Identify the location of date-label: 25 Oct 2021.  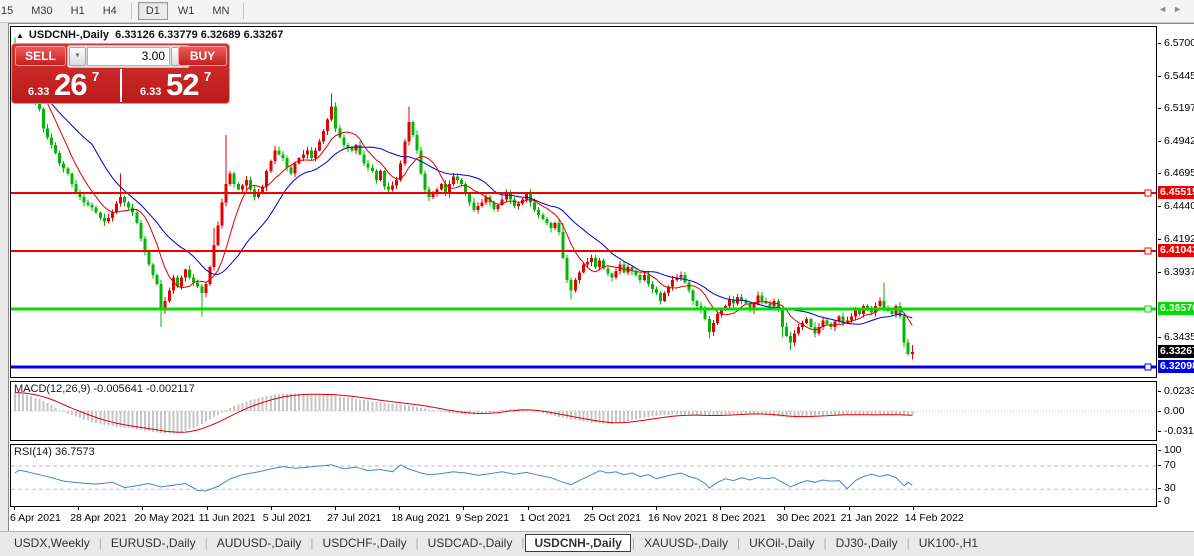
(612, 518).